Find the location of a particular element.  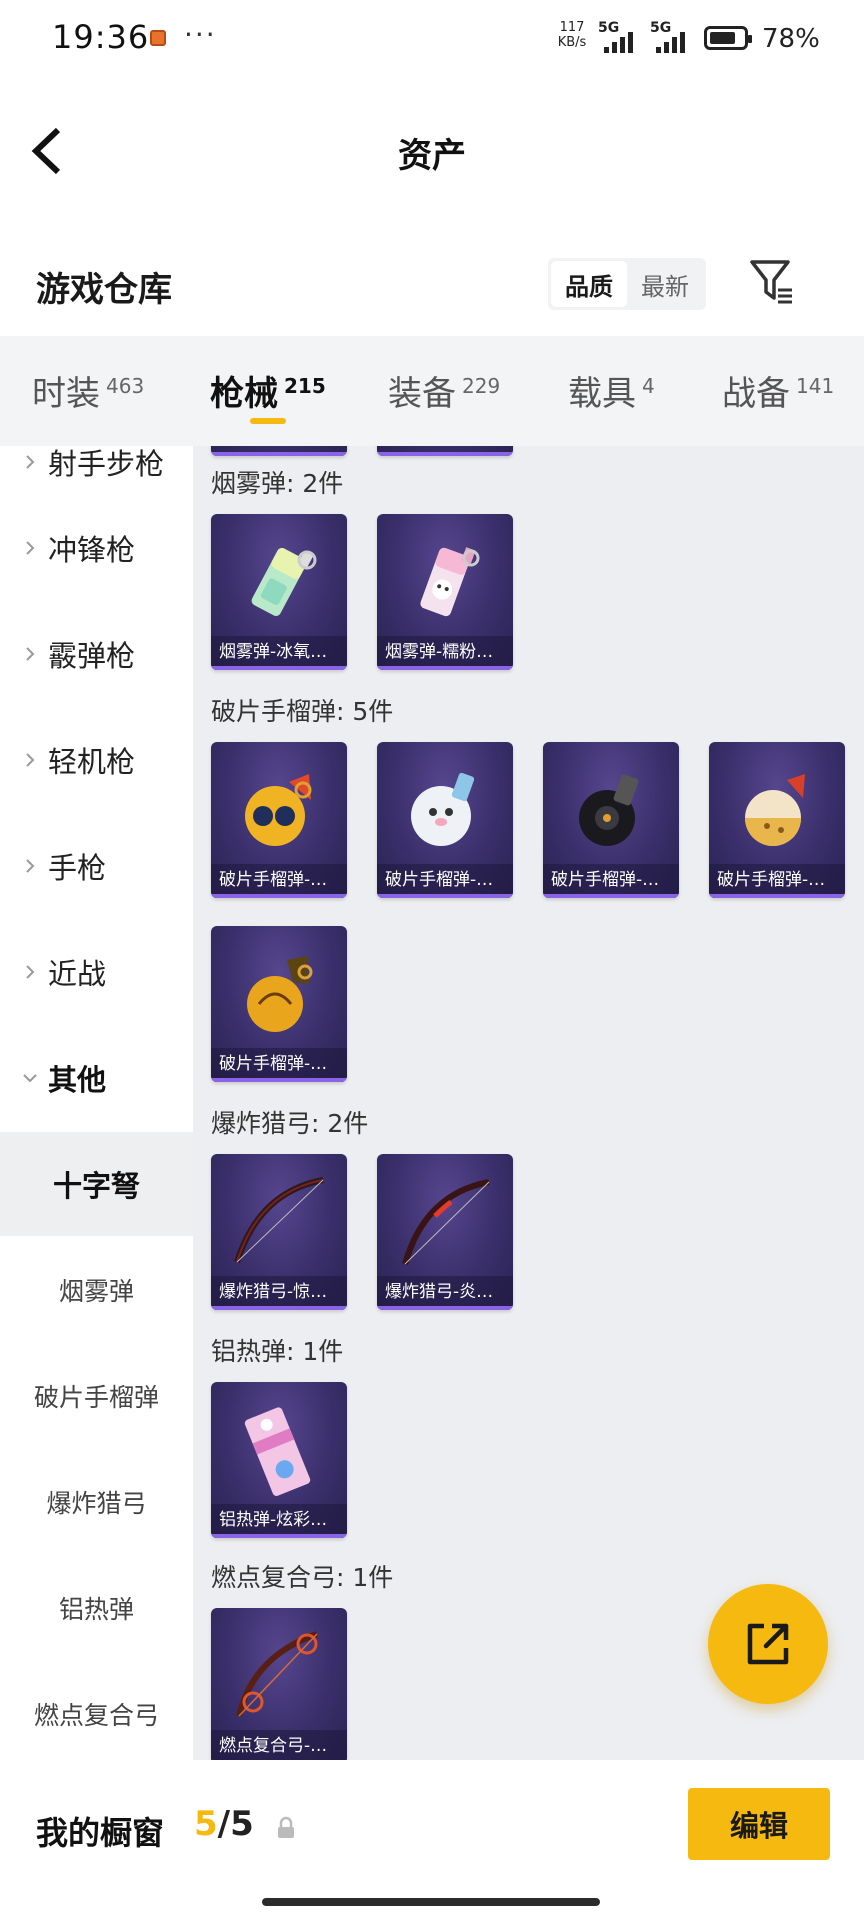

share-icon is located at coordinates (768, 1644).